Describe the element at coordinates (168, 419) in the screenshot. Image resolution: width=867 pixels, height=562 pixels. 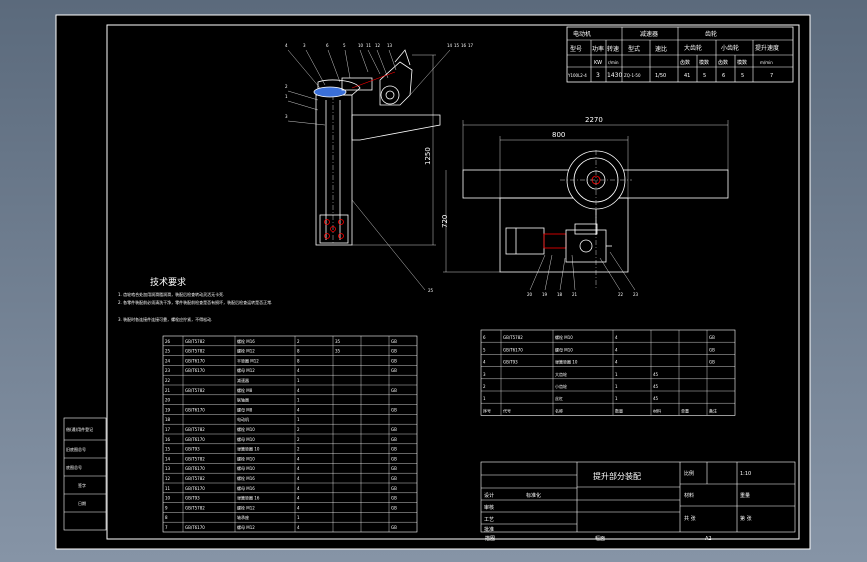
I see `table-cell: 18` at that location.